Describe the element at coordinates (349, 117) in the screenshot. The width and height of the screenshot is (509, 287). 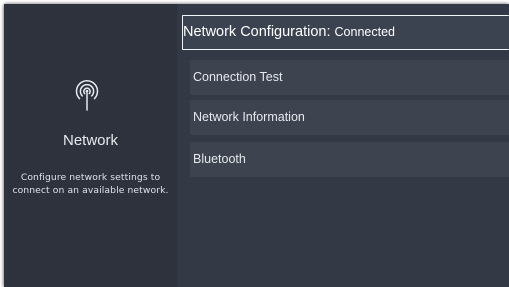
I see `network-information-item: Network Information` at that location.